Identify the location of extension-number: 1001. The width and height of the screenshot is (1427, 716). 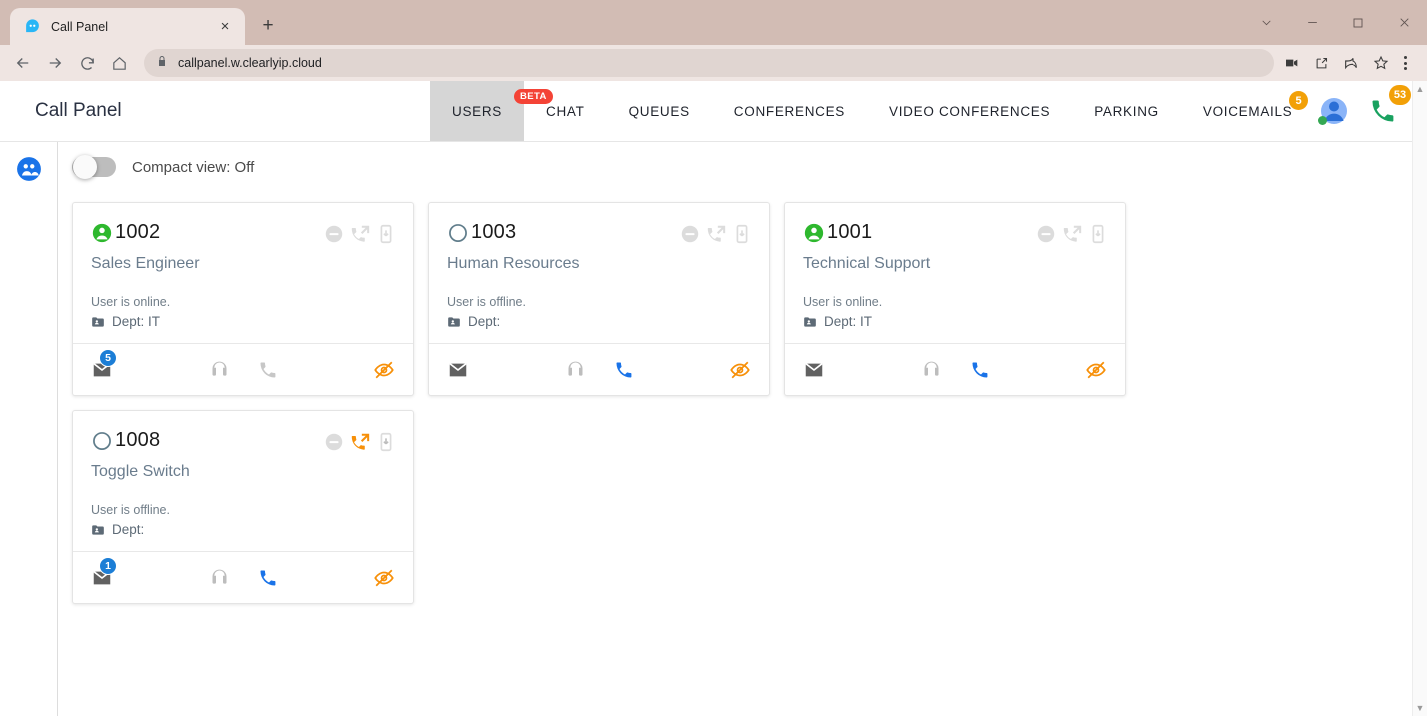
(850, 232).